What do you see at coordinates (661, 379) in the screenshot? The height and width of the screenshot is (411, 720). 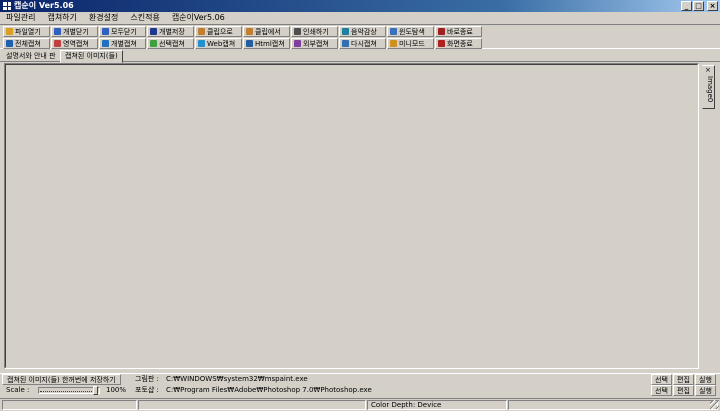 I see `paint-select-button: 선택` at bounding box center [661, 379].